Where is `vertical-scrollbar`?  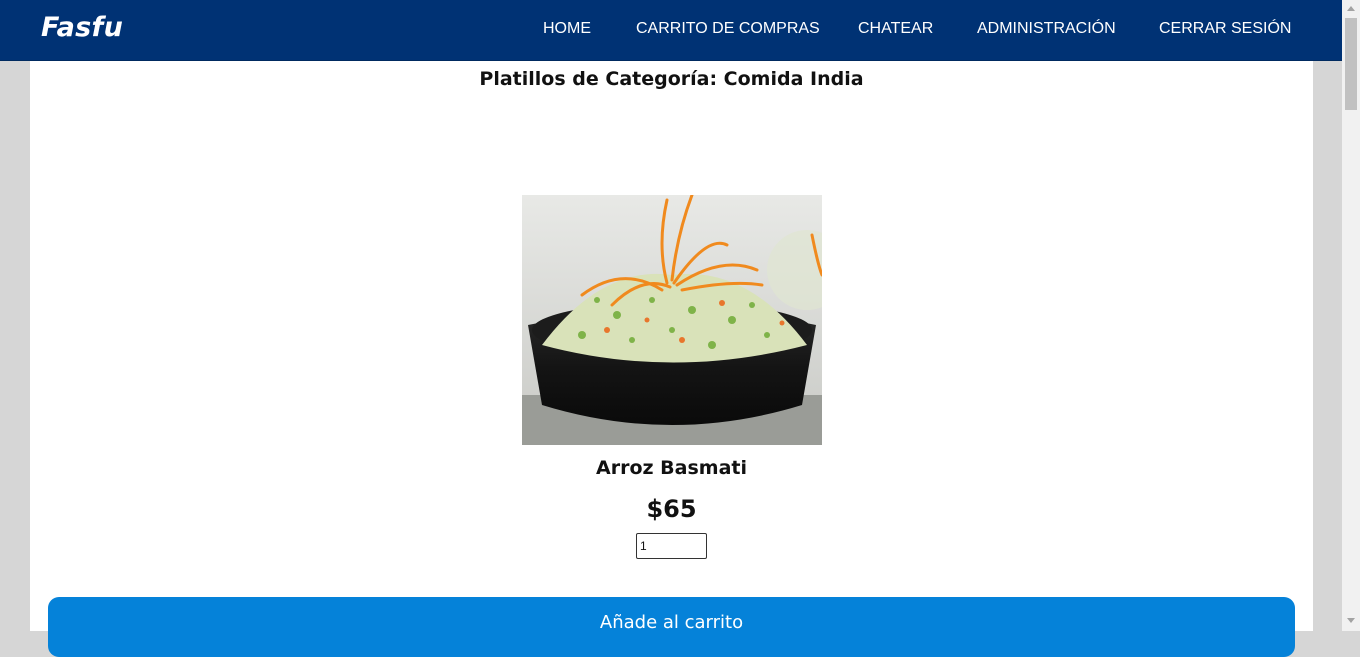 vertical-scrollbar is located at coordinates (1351, 315).